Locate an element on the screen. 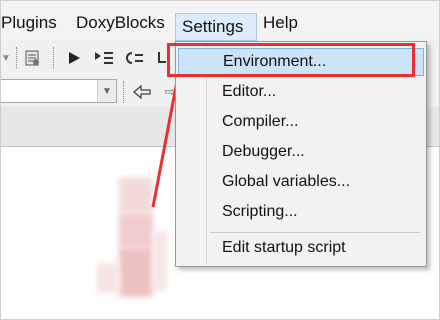 The width and height of the screenshot is (440, 320). step-out-icon is located at coordinates (134, 58).